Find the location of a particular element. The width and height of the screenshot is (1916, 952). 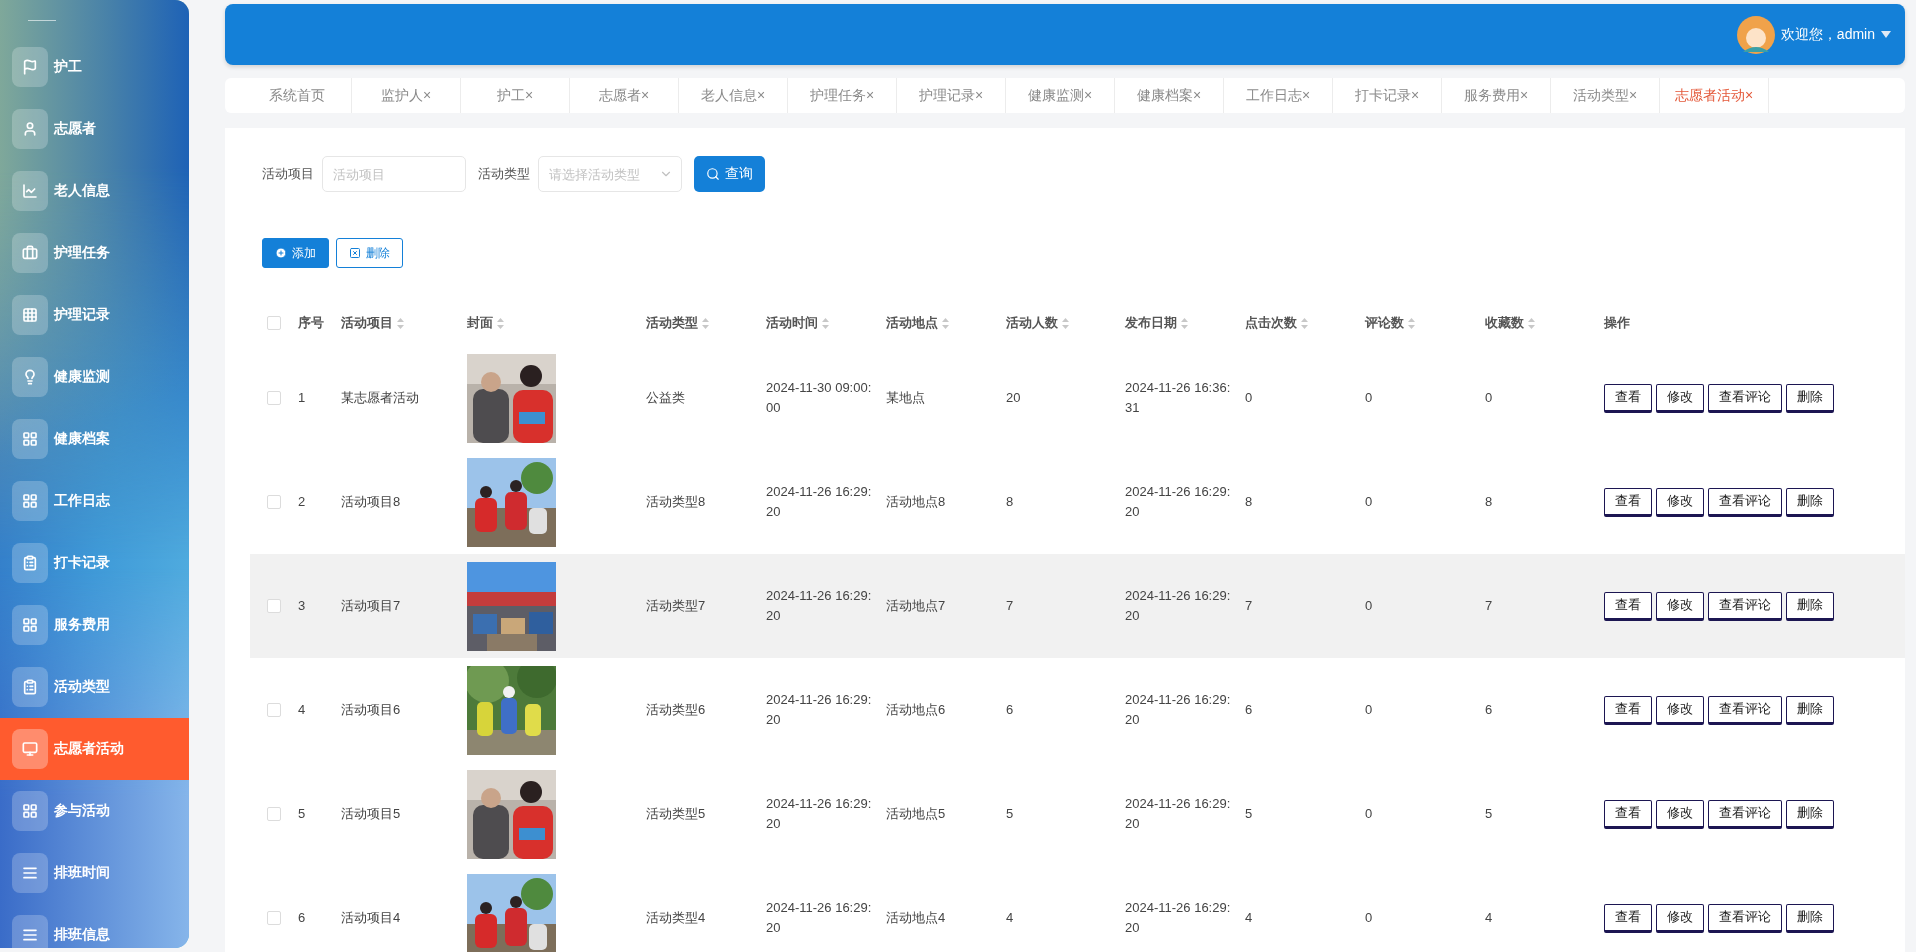

tab: 服务费用× is located at coordinates (1496, 95).